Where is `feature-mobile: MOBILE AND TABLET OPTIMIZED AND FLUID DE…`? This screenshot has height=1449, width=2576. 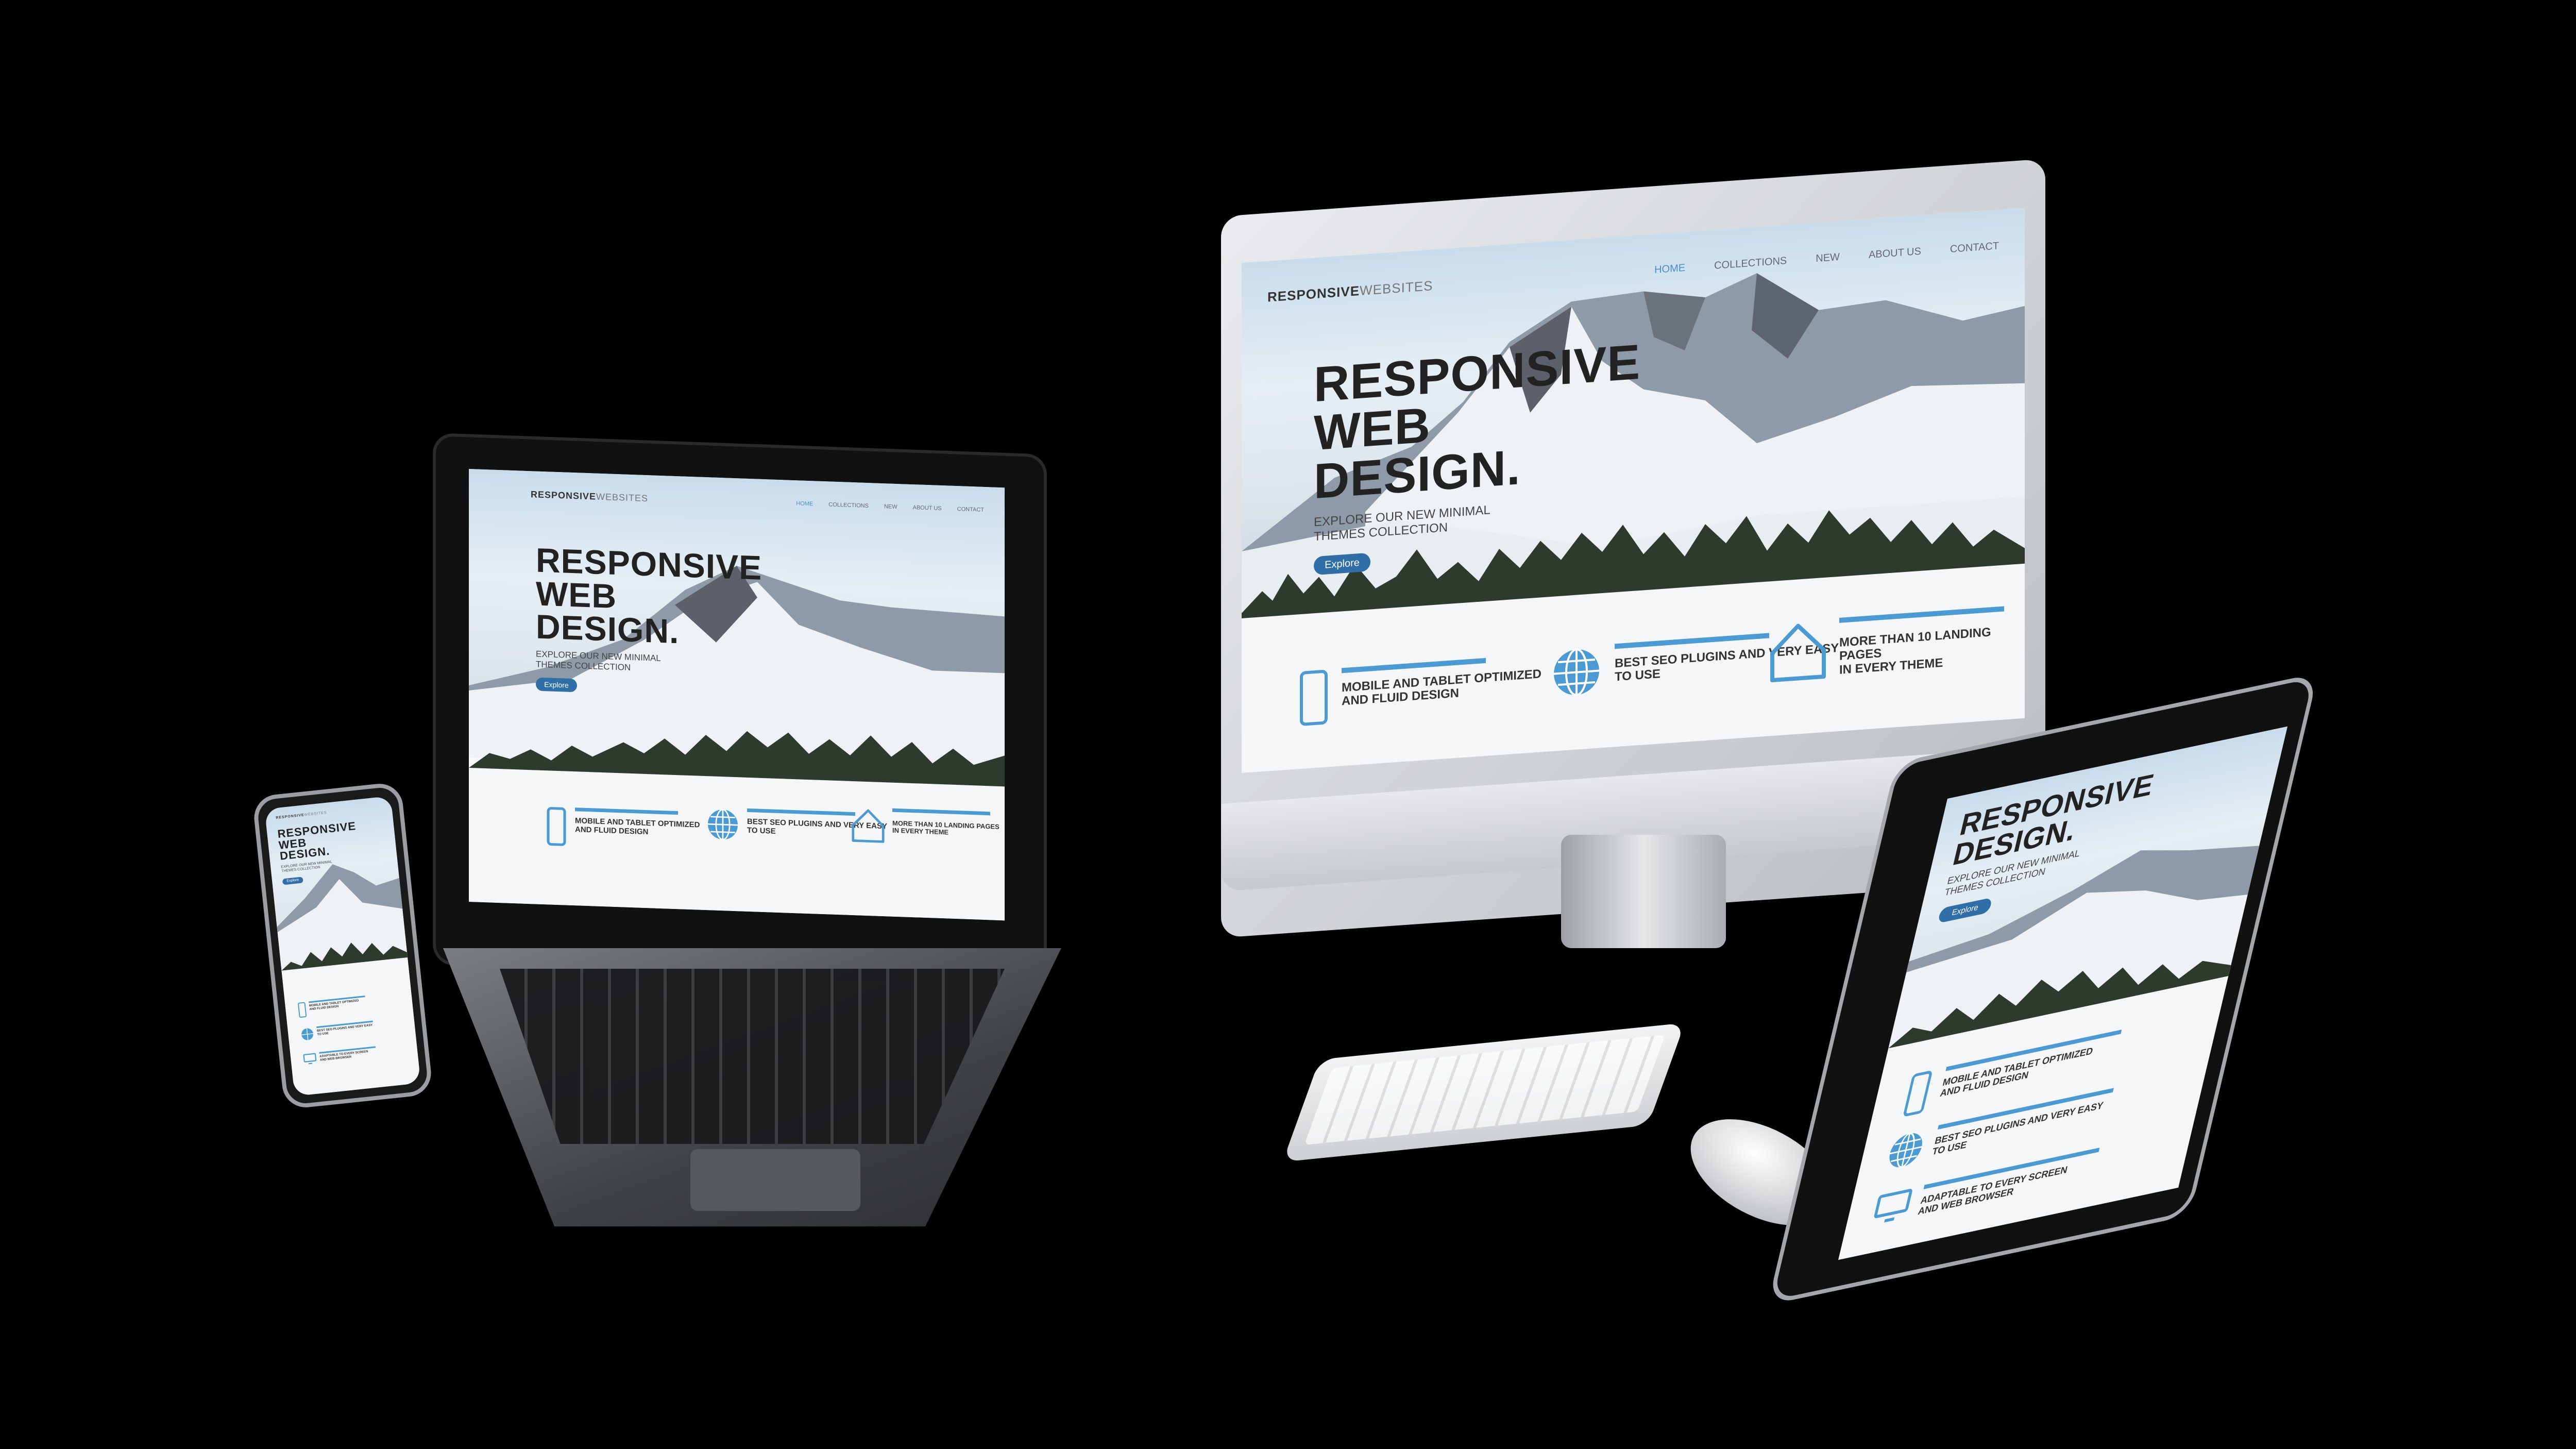
feature-mobile: MOBILE AND TABLET OPTIMIZED AND FLUID DE… is located at coordinates (623, 828).